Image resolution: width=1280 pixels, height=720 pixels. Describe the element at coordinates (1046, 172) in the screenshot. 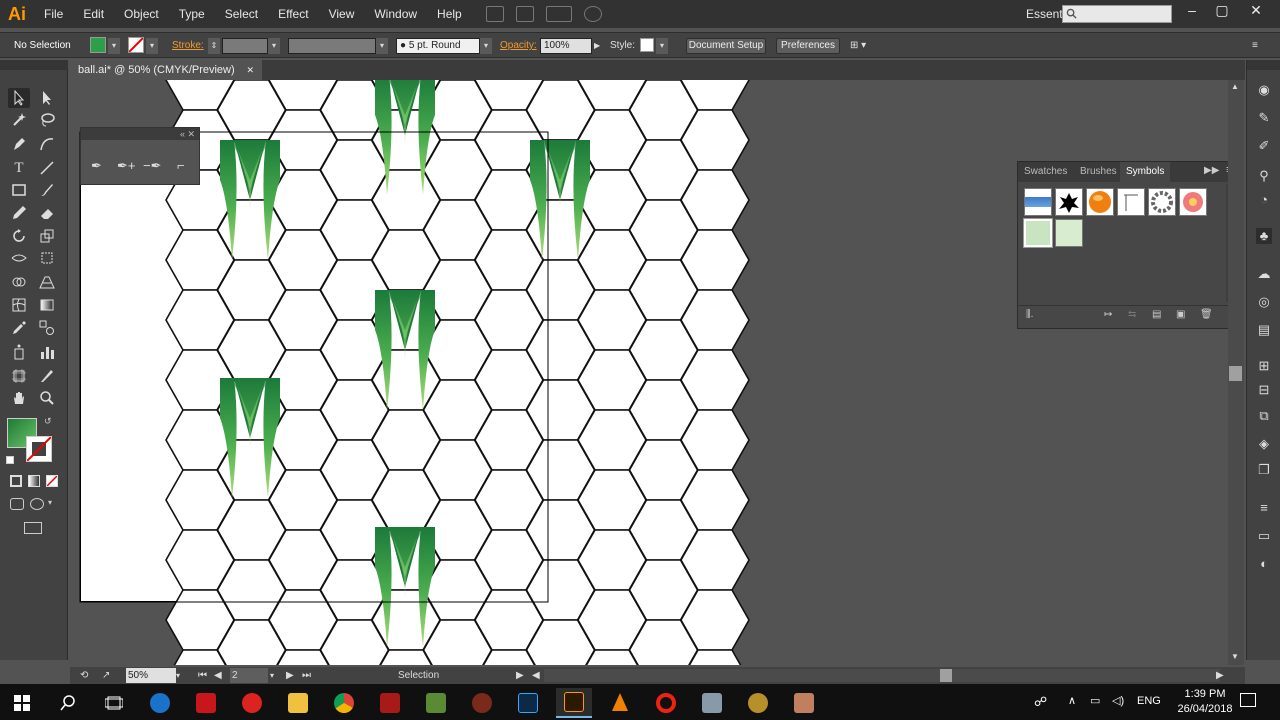

I see `tab-swatches: Swatches` at that location.